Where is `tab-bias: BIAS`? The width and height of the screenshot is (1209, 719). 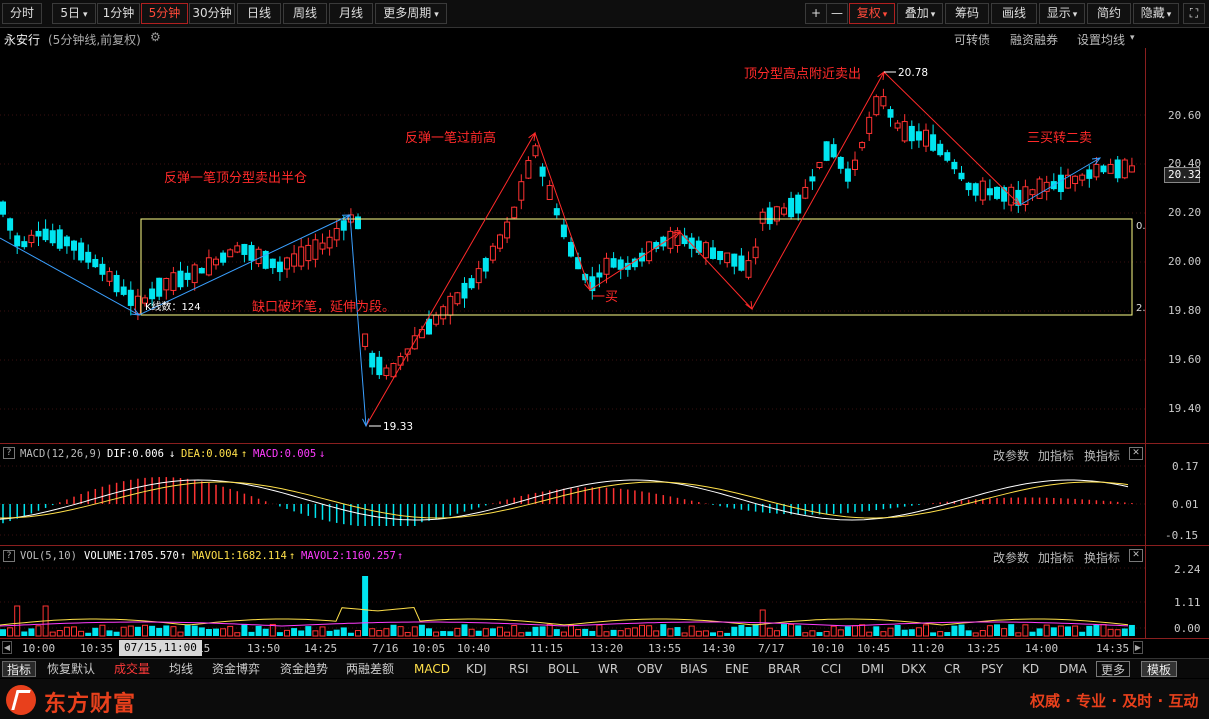 tab-bias: BIAS is located at coordinates (694, 669).